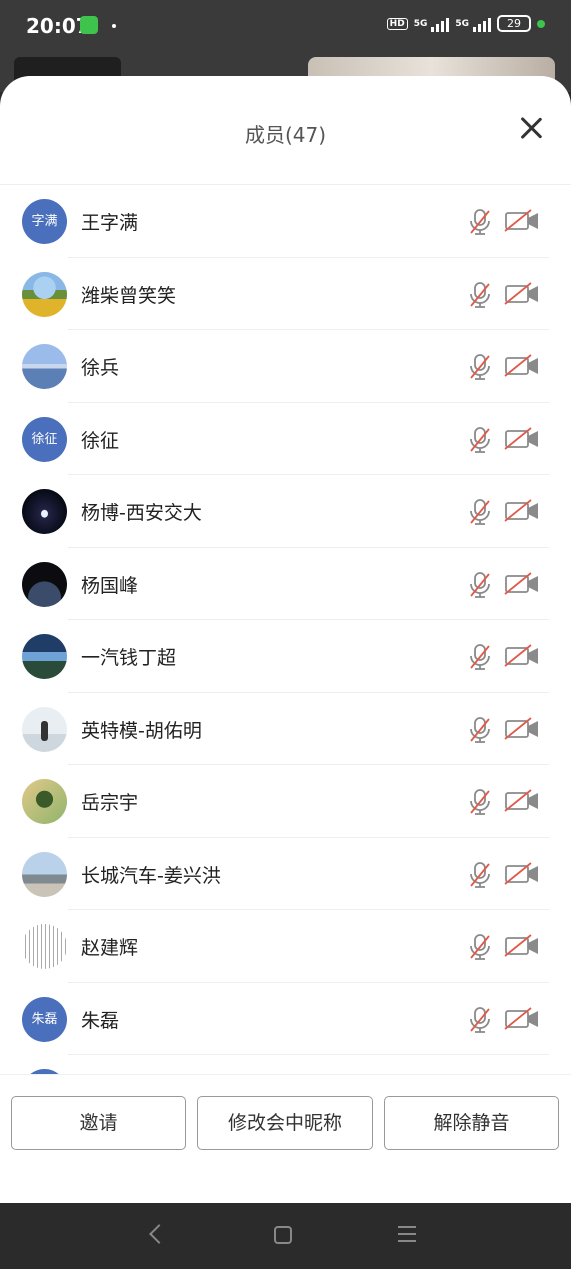 The image size is (571, 1269). What do you see at coordinates (110, 803) in the screenshot?
I see `member-name: 岳宗宇` at bounding box center [110, 803].